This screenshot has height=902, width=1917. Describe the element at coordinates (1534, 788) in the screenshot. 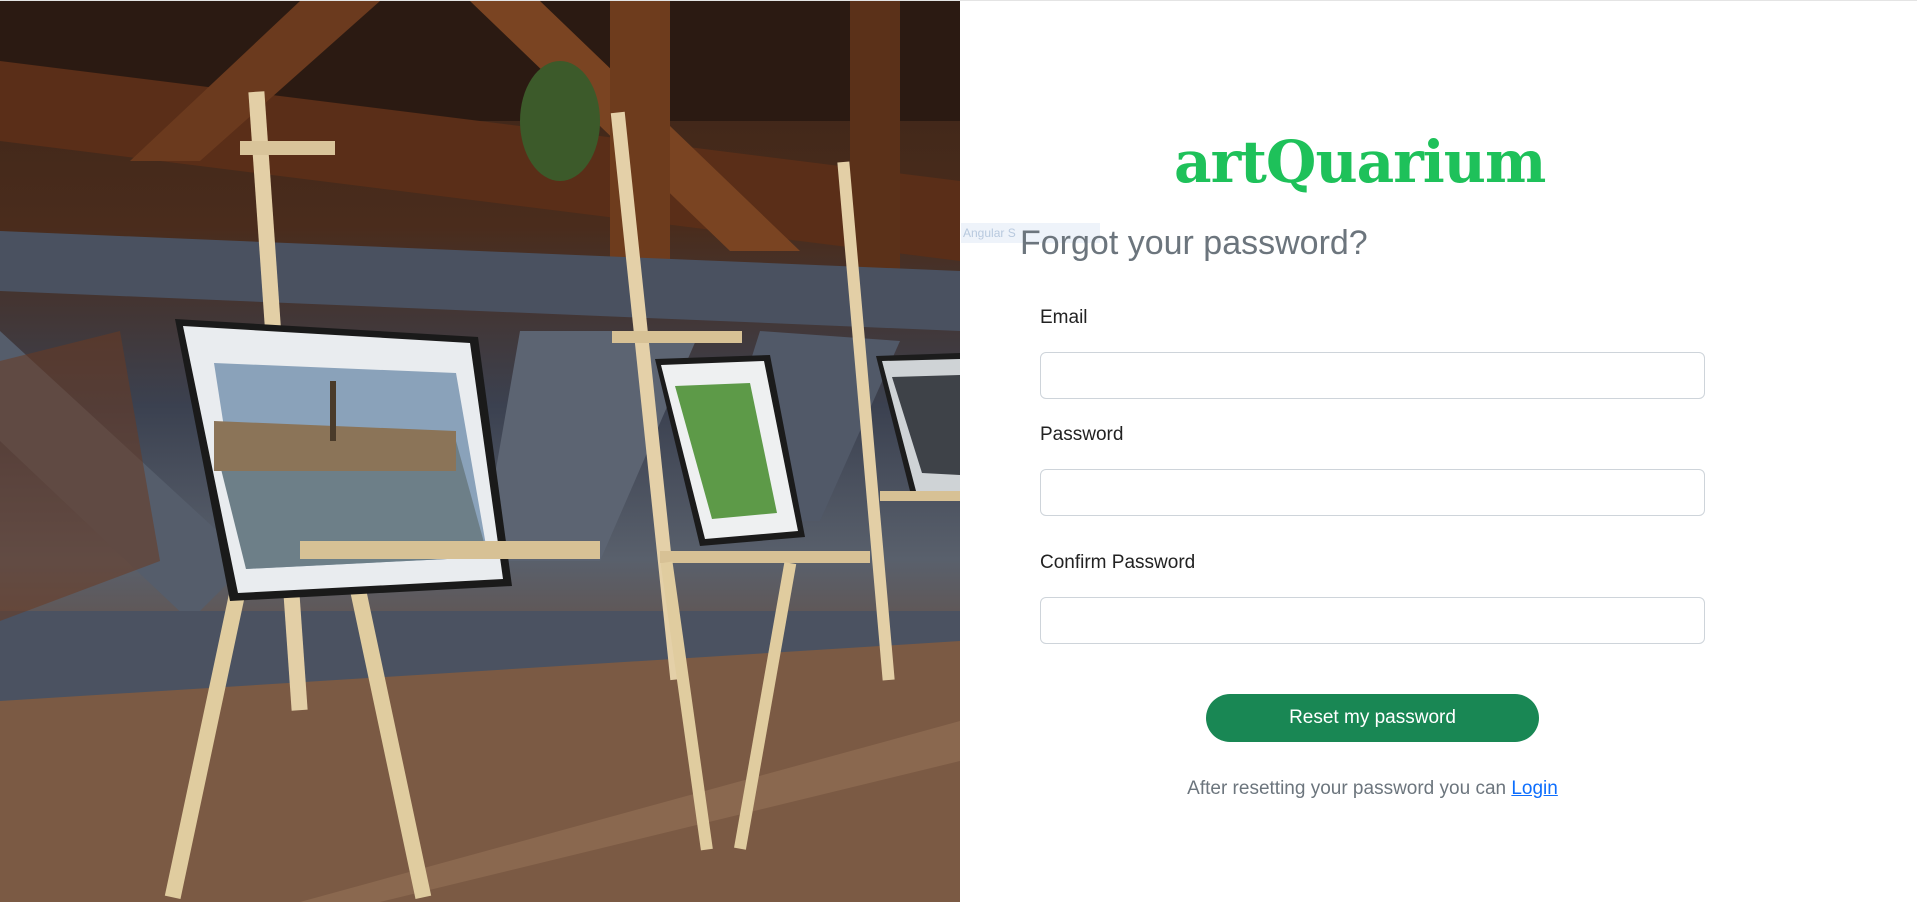

I see `login-link: Login` at that location.